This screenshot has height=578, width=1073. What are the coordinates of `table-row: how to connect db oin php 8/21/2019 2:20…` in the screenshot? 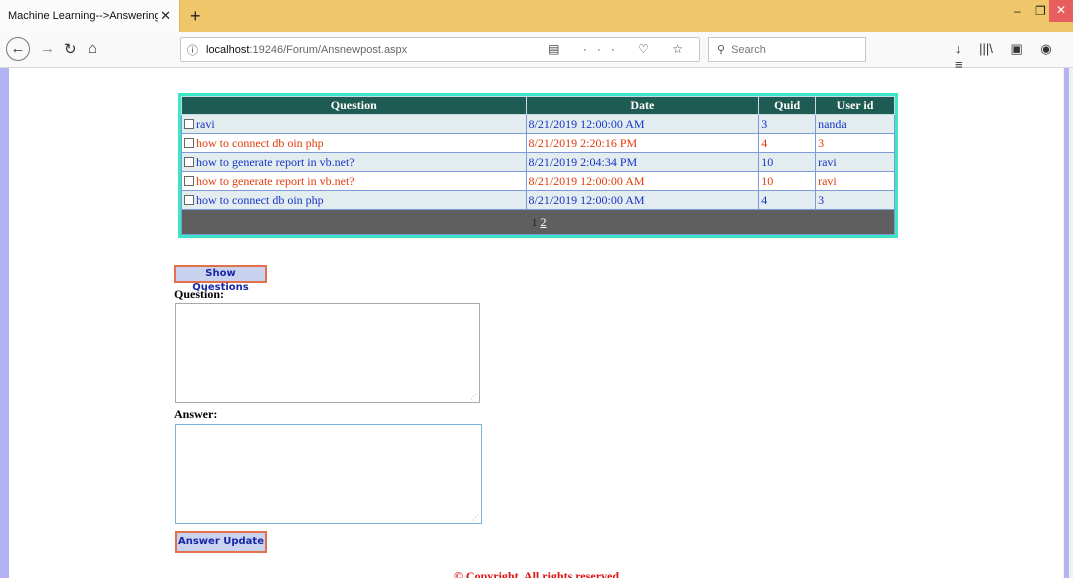 It's located at (538, 143).